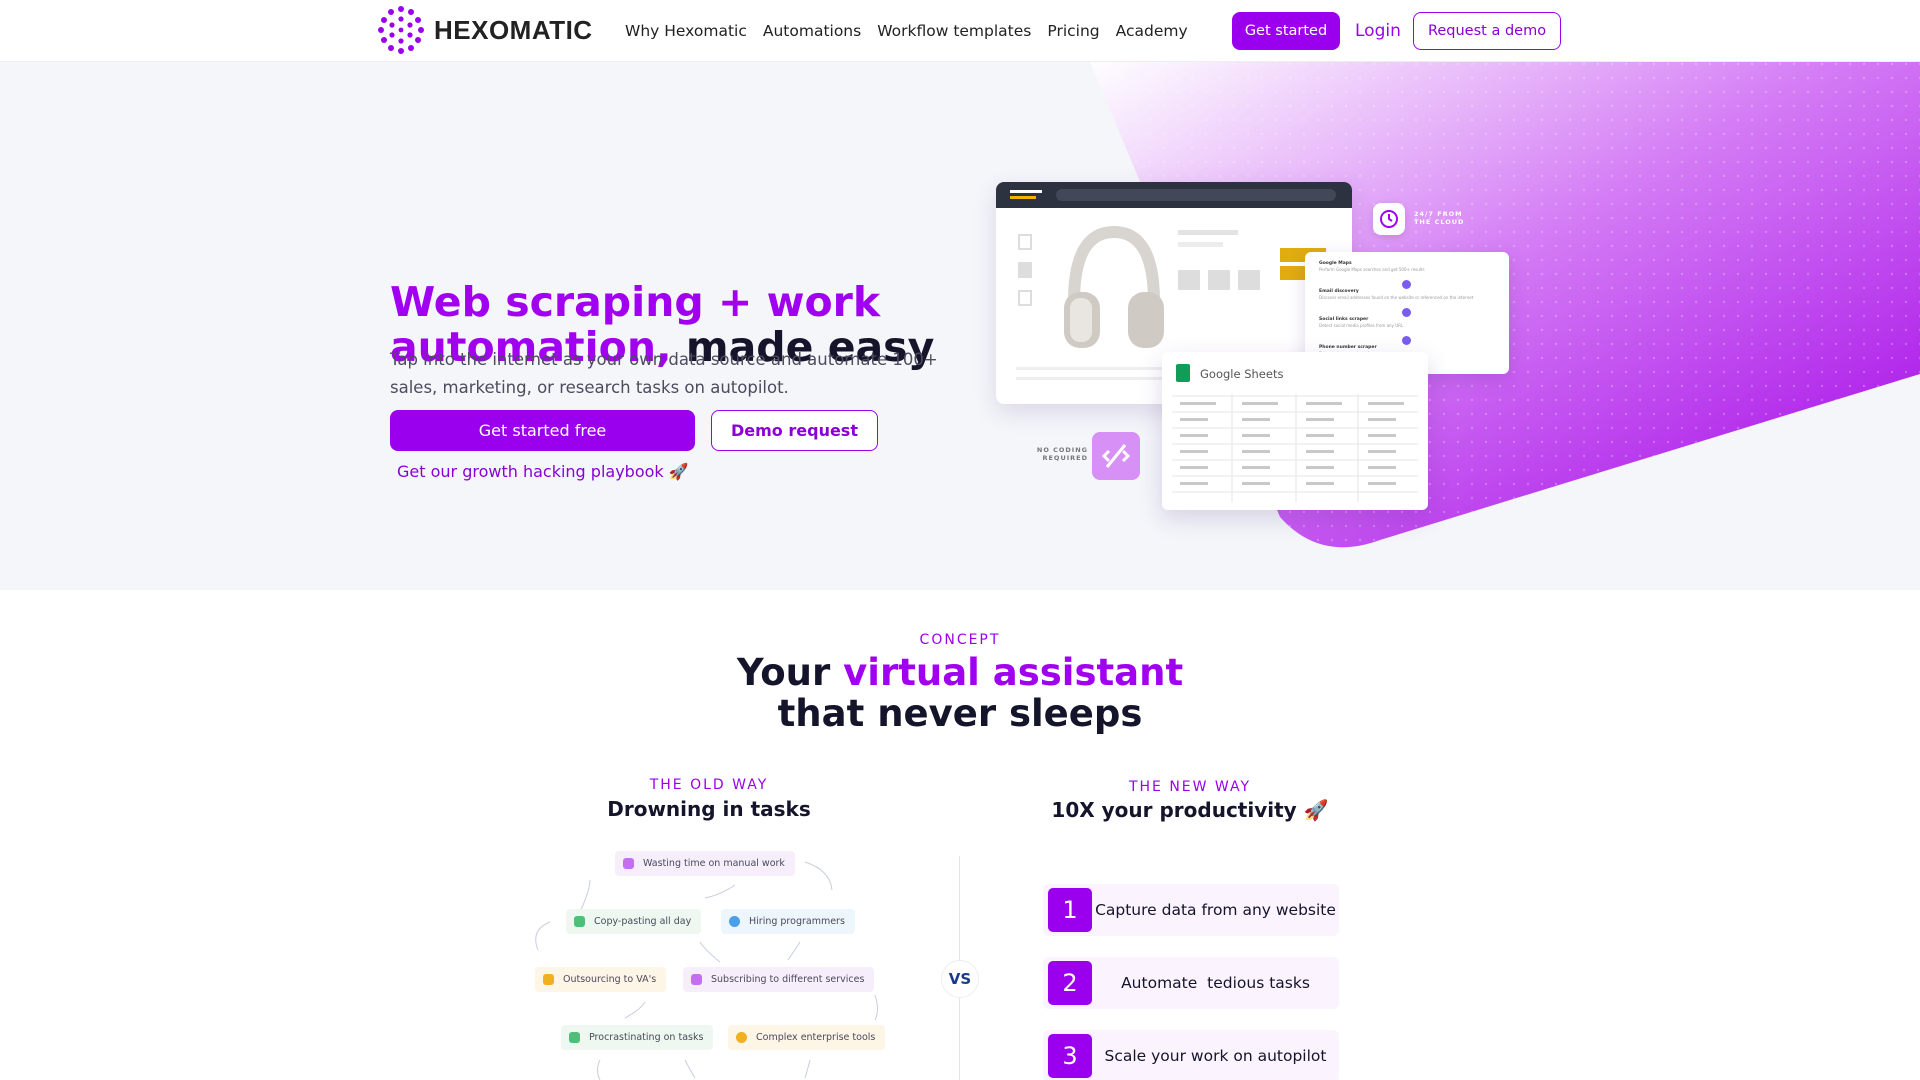 Image resolution: width=1920 pixels, height=1080 pixels. I want to click on cloud-badge-text: 24/7 FROM THE CLOUD, so click(1439, 218).